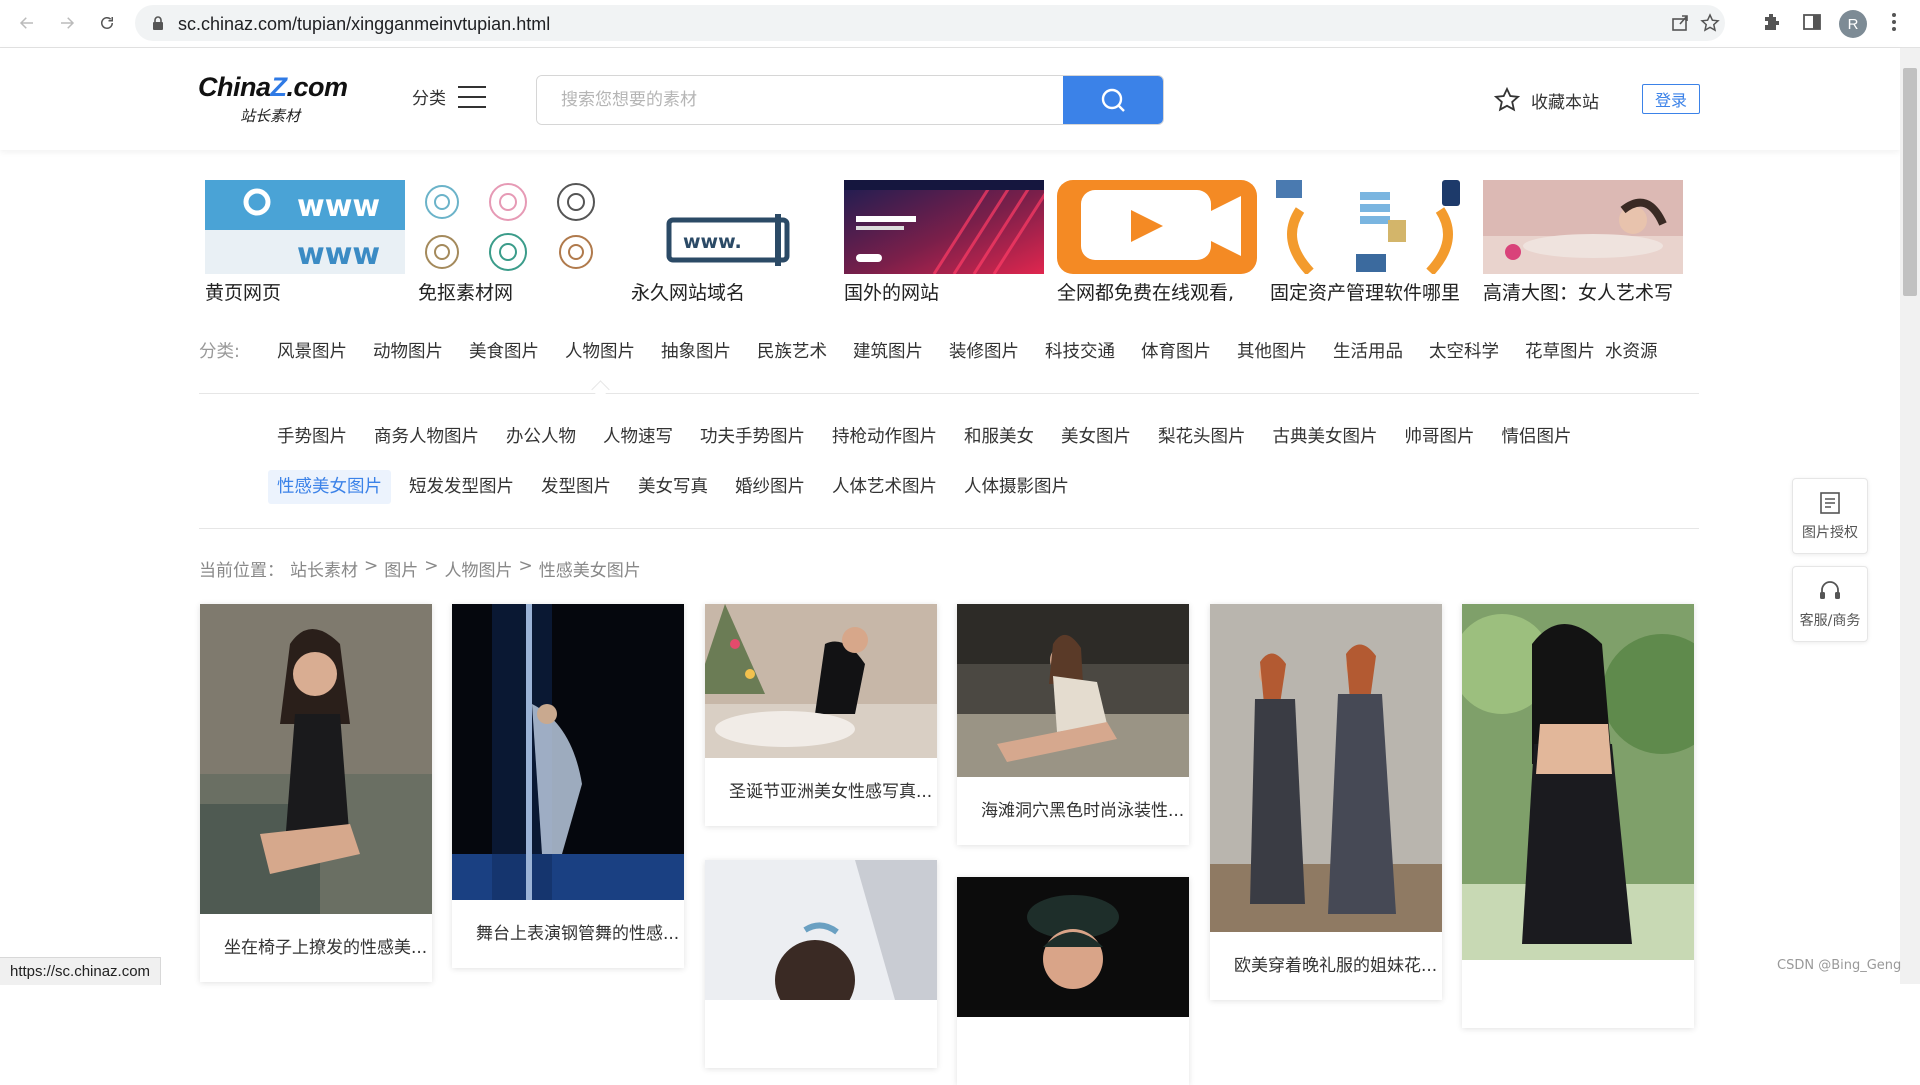 This screenshot has height=1085, width=1920. Describe the element at coordinates (884, 487) in the screenshot. I see `subcategory-item: 人体艺术图片` at that location.